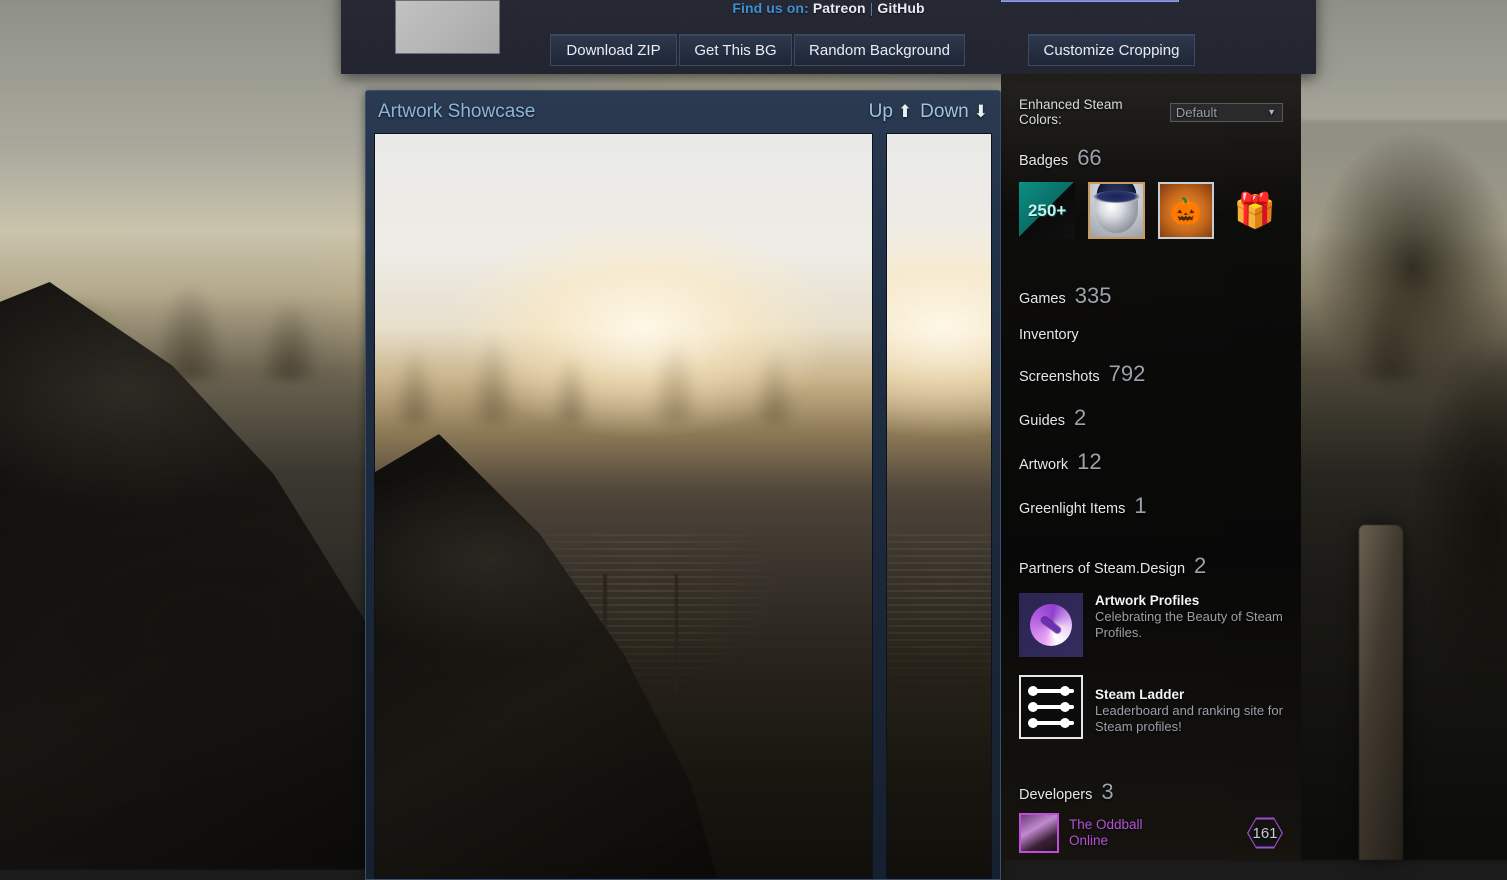 The image size is (1507, 880). I want to click on steam-ladder-icon, so click(1051, 707).